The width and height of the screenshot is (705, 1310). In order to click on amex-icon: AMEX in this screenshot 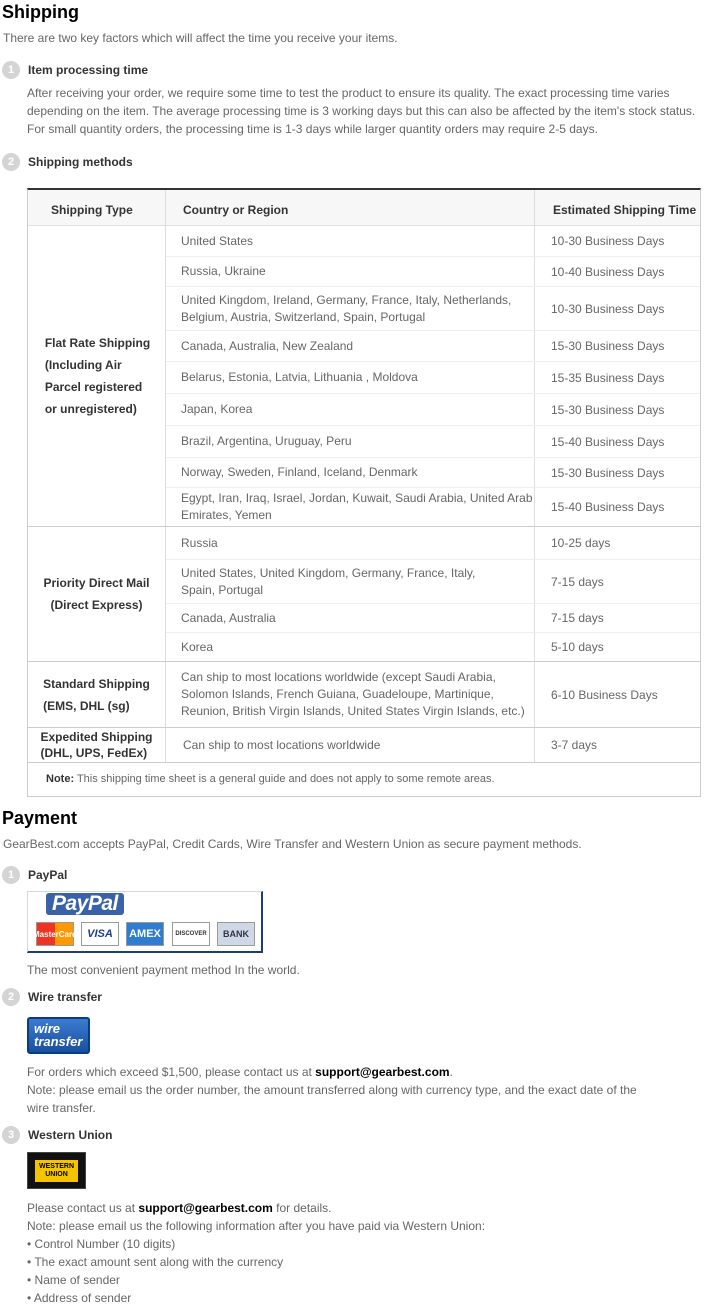, I will do `click(145, 934)`.